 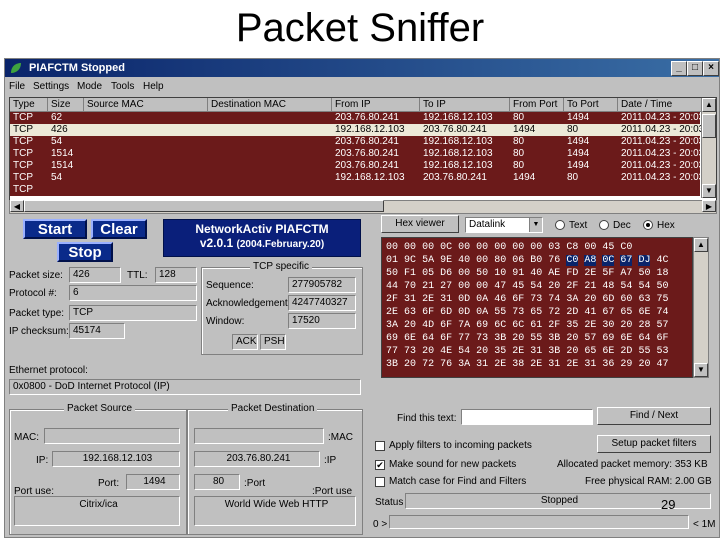 I want to click on find-text-input, so click(x=527, y=417).